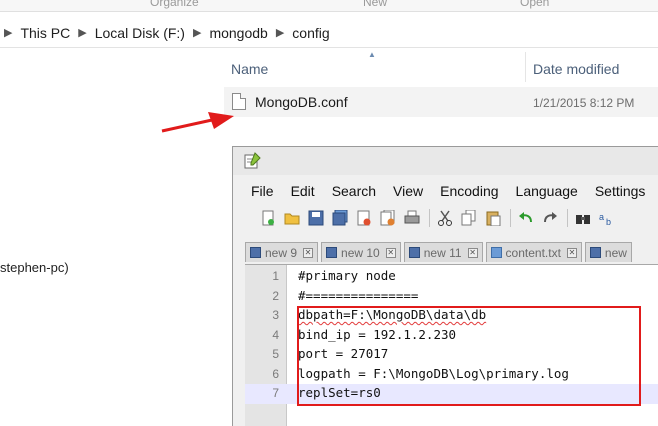 The width and height of the screenshot is (658, 426). I want to click on menu-file: File, so click(262, 191).